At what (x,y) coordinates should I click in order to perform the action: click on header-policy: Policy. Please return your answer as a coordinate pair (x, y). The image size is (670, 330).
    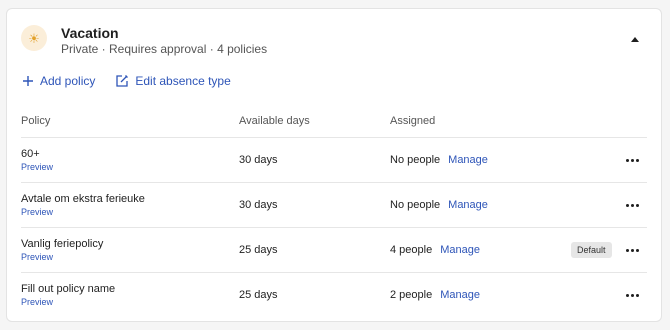
    Looking at the image, I should click on (36, 121).